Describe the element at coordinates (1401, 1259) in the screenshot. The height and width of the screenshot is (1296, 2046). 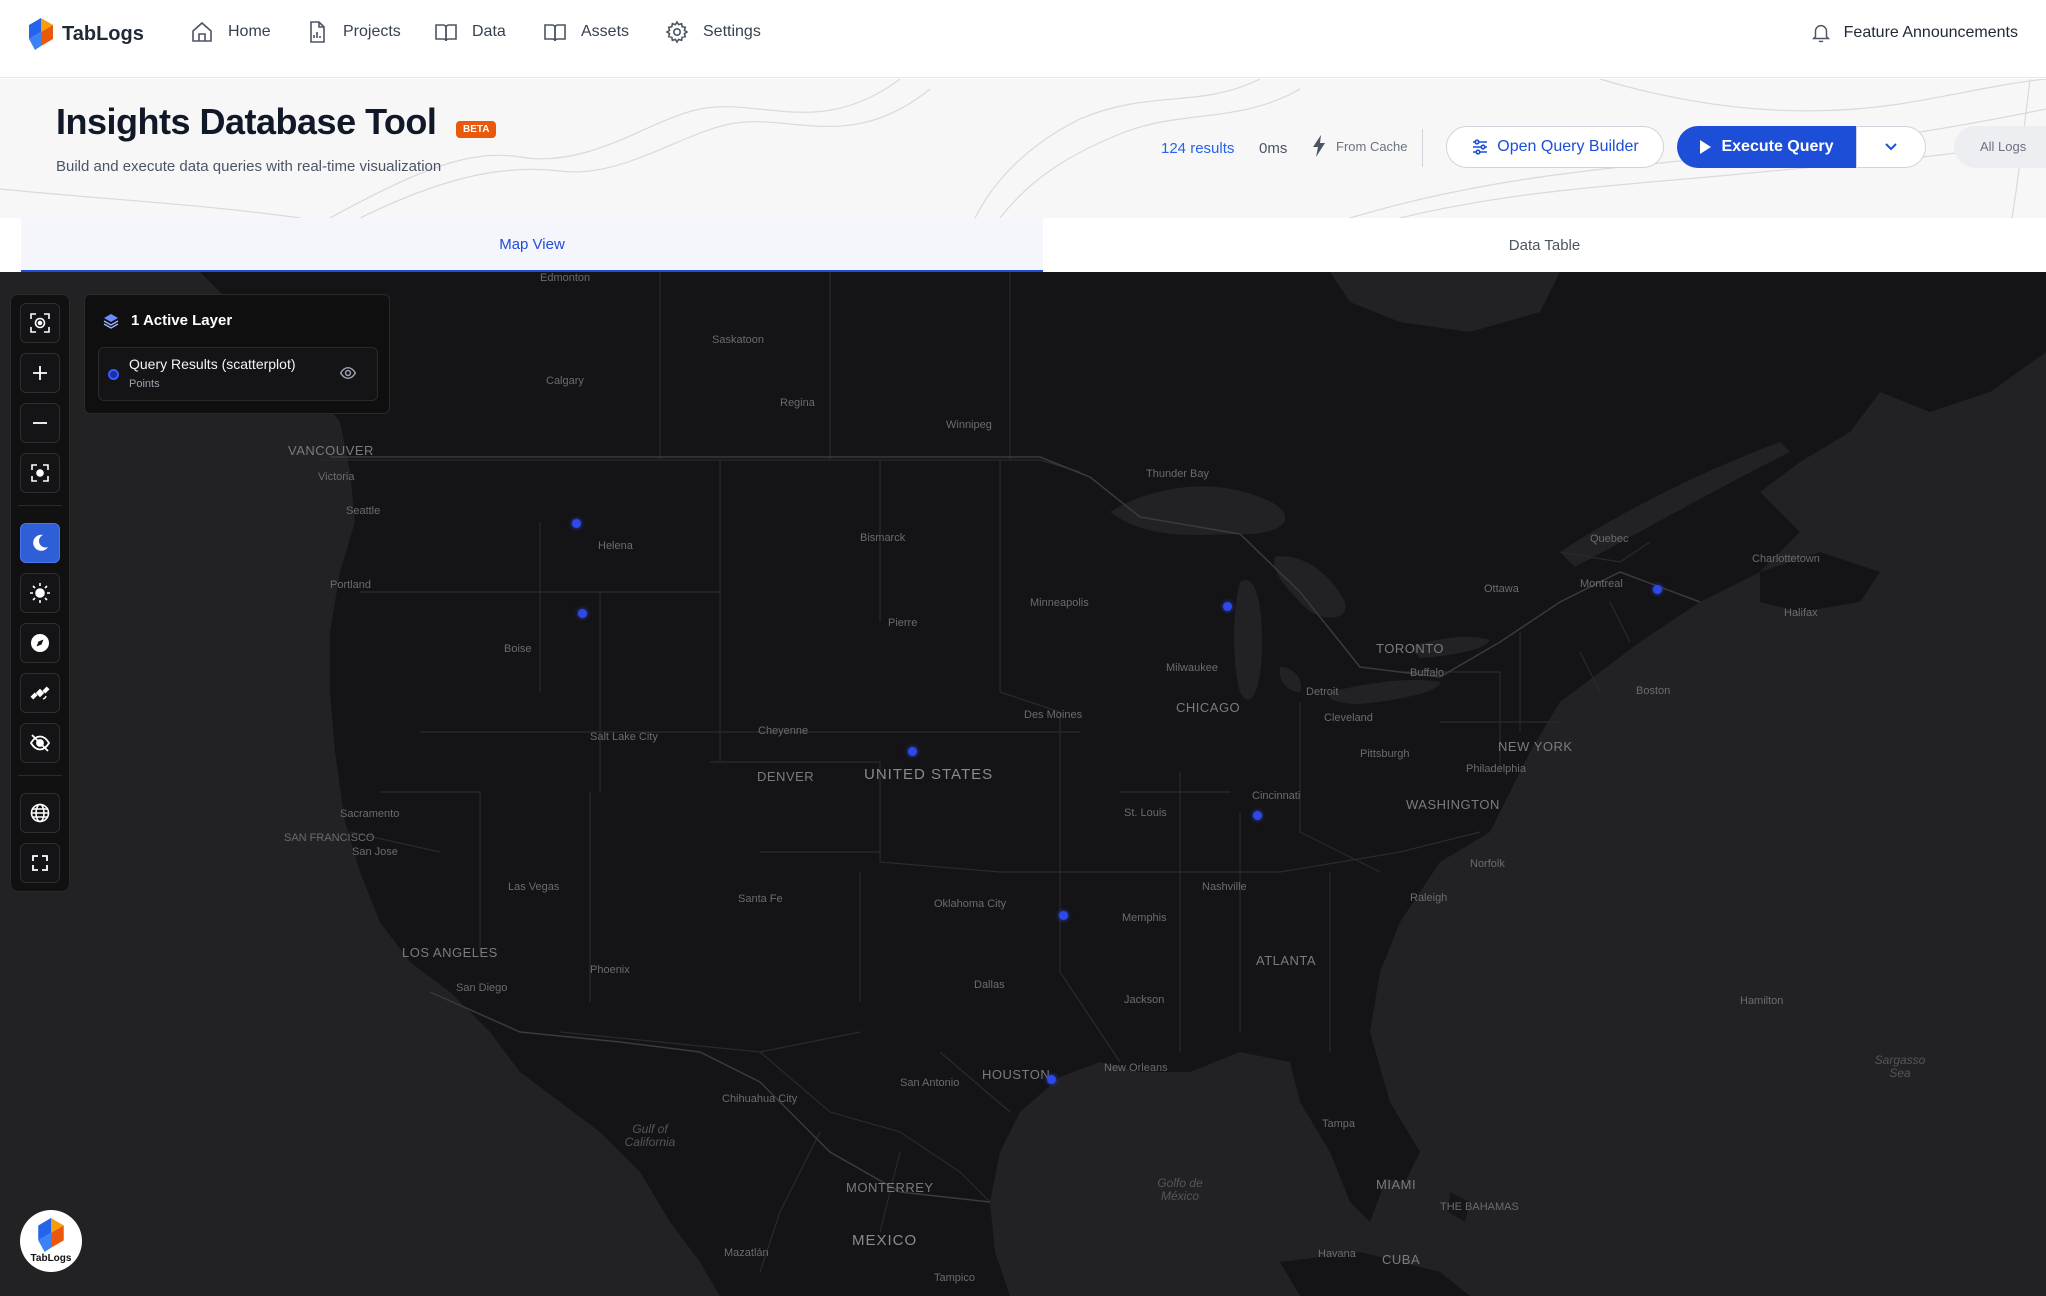
I see `map-label: CUBA` at that location.